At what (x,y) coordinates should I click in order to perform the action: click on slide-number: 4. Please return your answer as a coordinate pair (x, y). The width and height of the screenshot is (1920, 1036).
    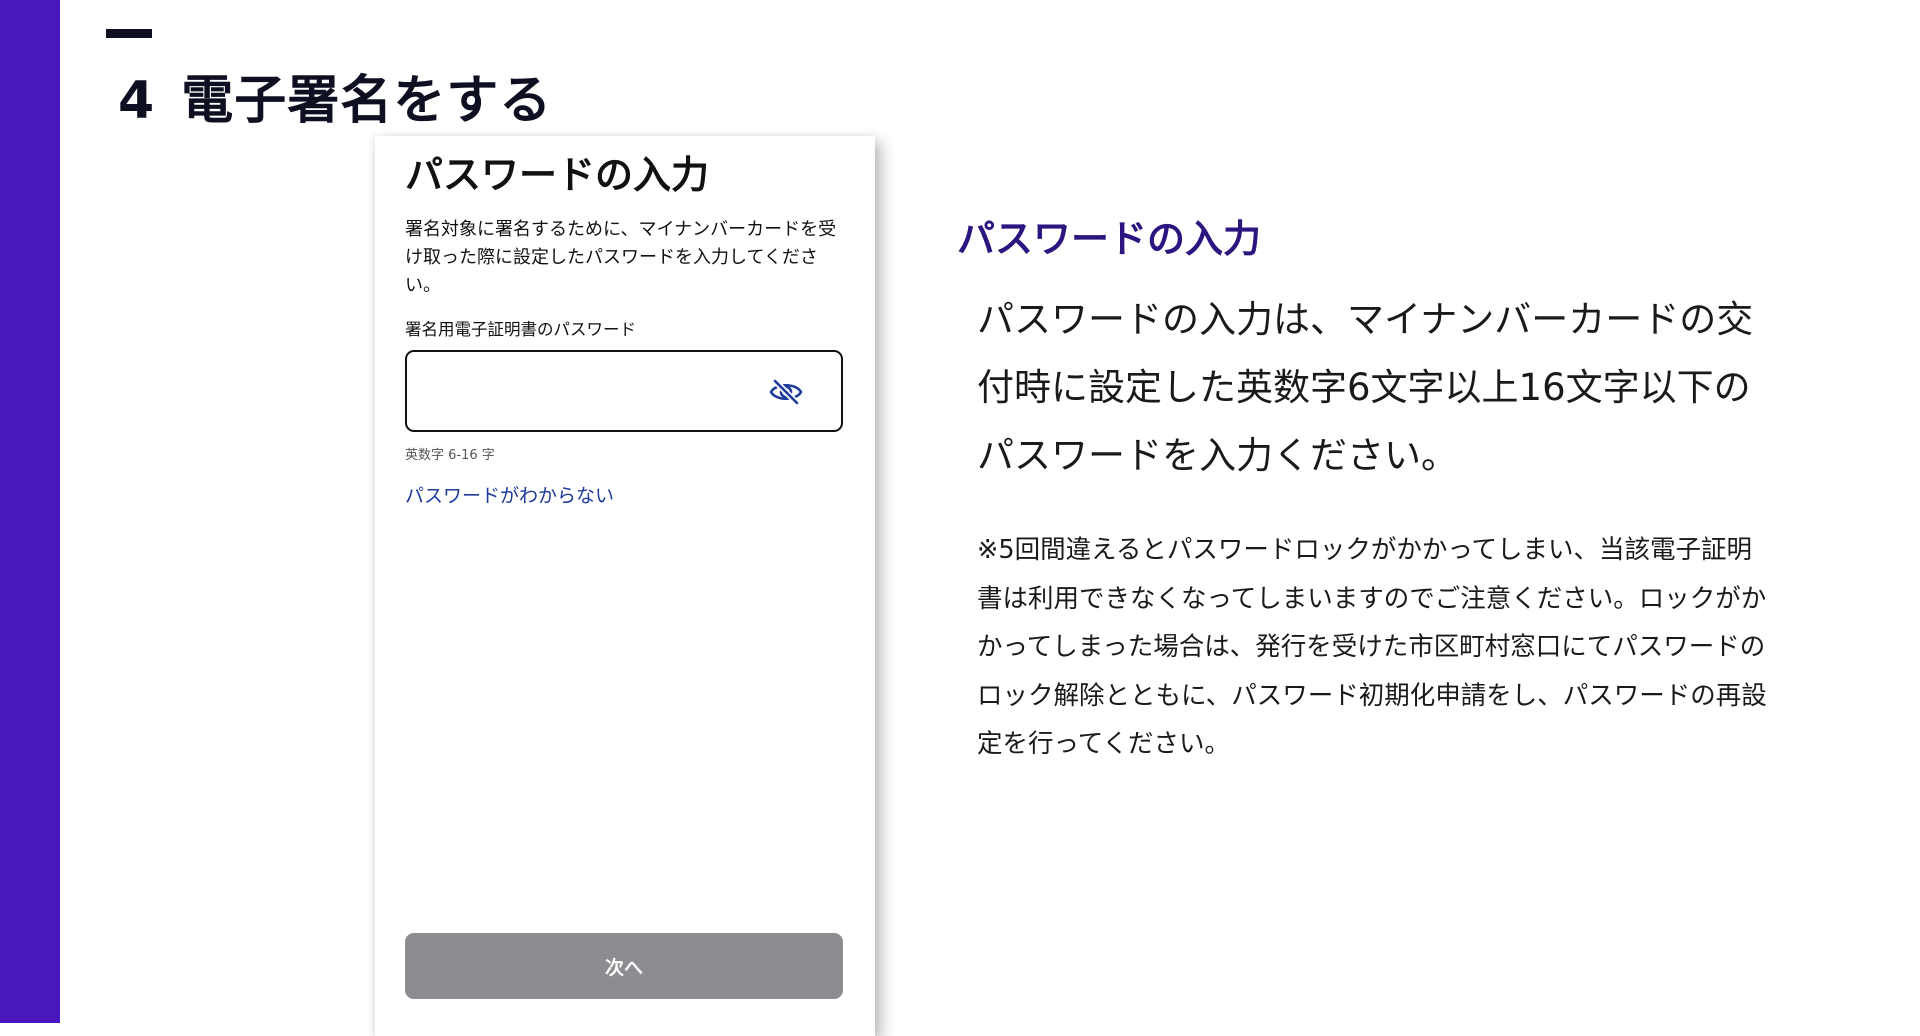
    Looking at the image, I should click on (137, 101).